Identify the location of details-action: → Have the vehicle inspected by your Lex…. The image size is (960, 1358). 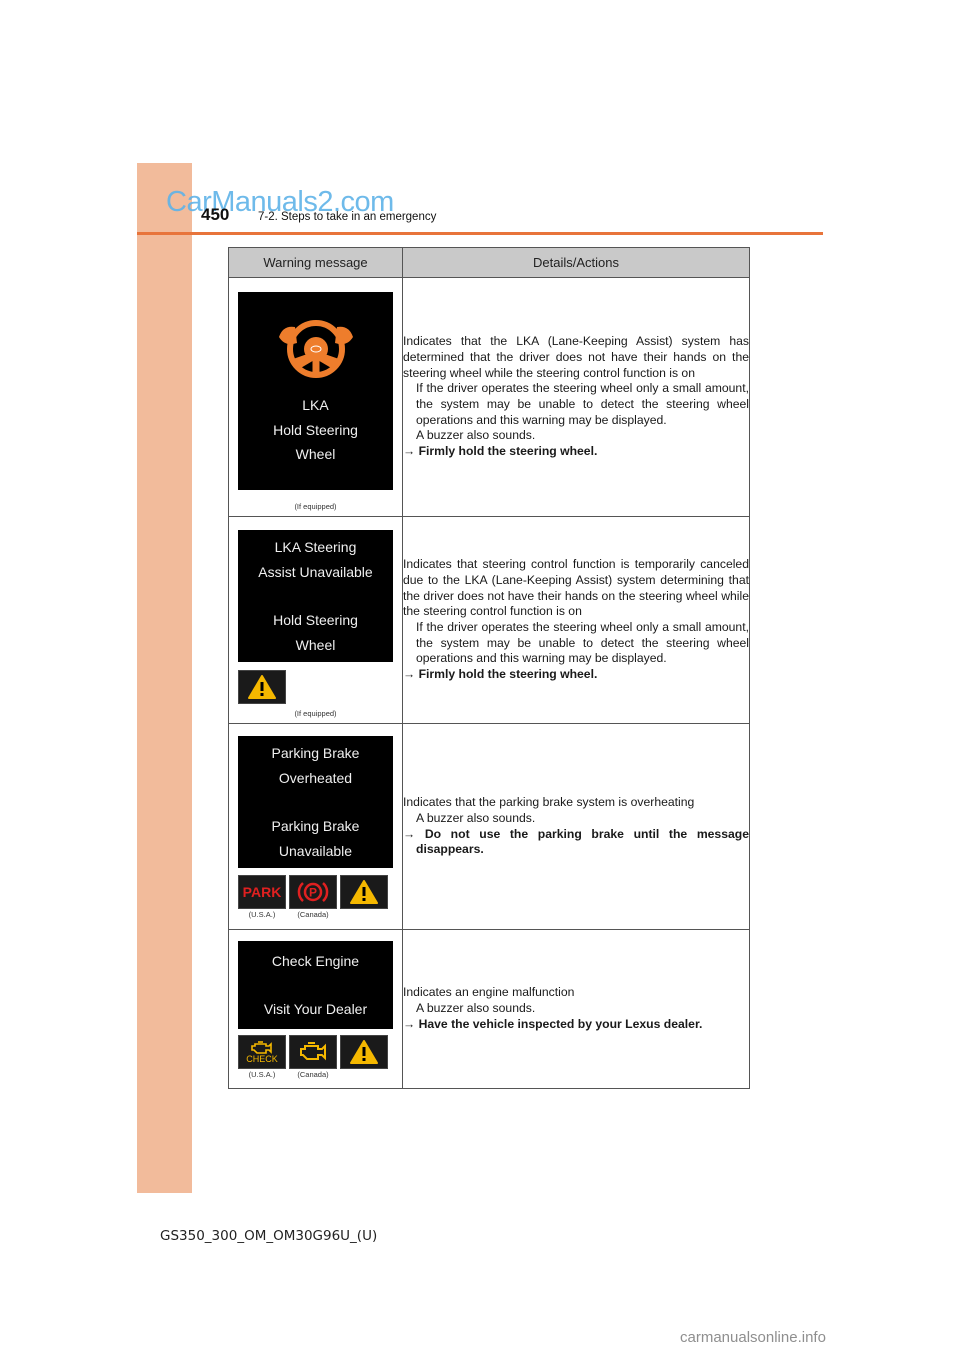
(553, 1023).